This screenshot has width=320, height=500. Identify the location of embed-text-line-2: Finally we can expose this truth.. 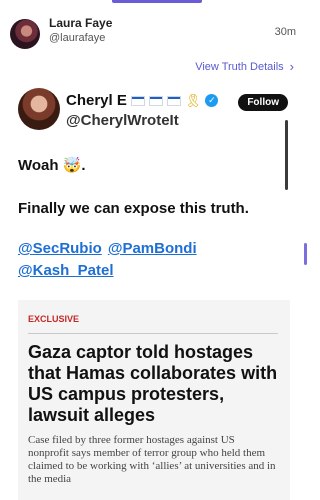
(133, 208).